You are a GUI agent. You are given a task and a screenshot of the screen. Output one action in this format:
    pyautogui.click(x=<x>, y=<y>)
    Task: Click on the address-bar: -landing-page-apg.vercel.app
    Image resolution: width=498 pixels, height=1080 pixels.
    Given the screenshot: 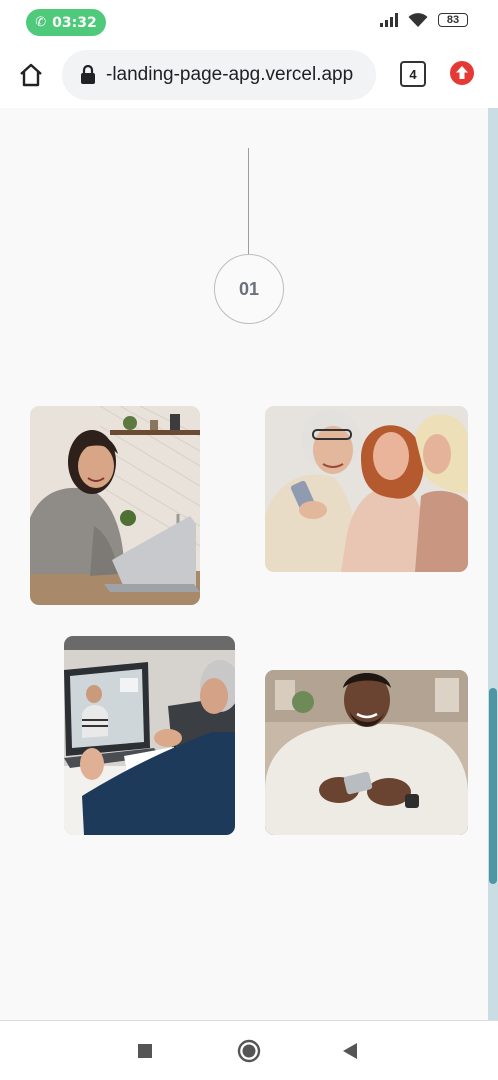 What is the action you would take?
    pyautogui.click(x=219, y=75)
    